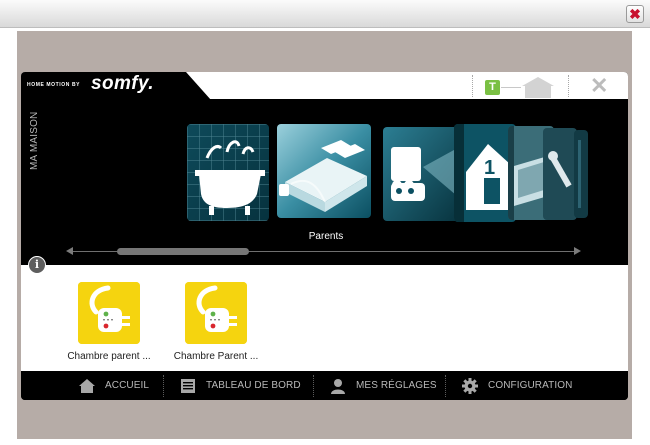 Image resolution: width=650 pixels, height=445 pixels. I want to click on nav-configuration: CONFIGURATION, so click(531, 385).